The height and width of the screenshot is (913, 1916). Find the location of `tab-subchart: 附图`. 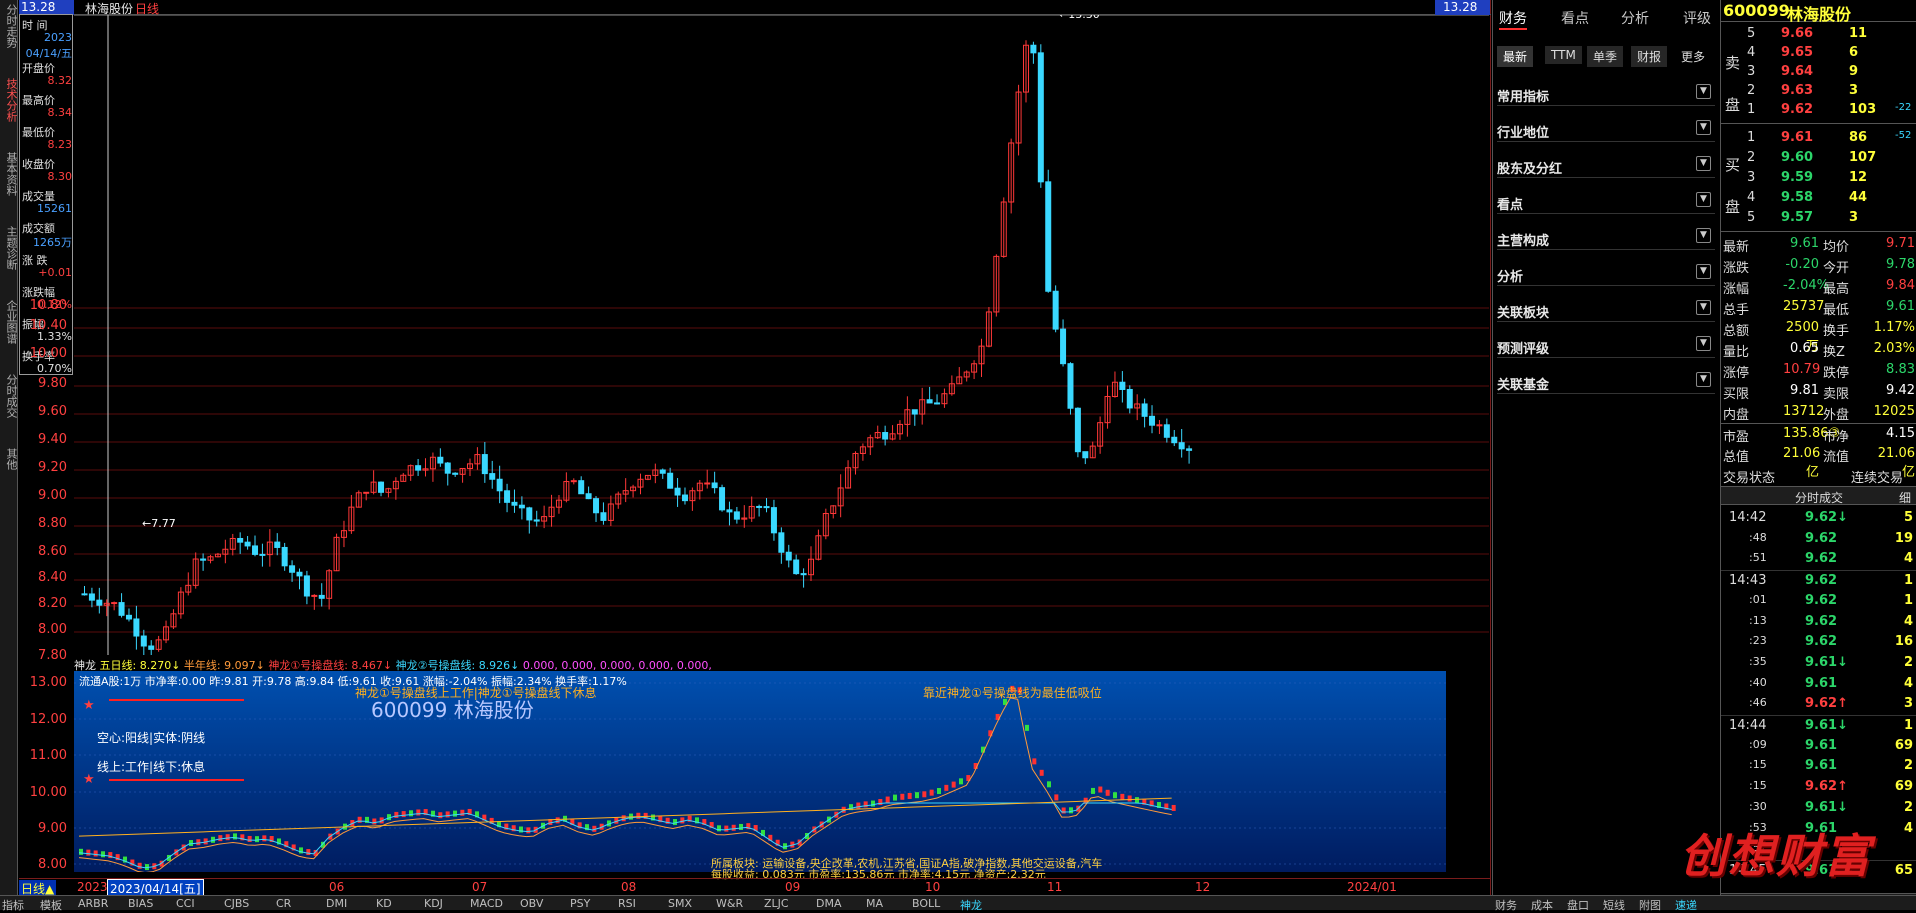

tab-subchart: 附图 is located at coordinates (1650, 905).